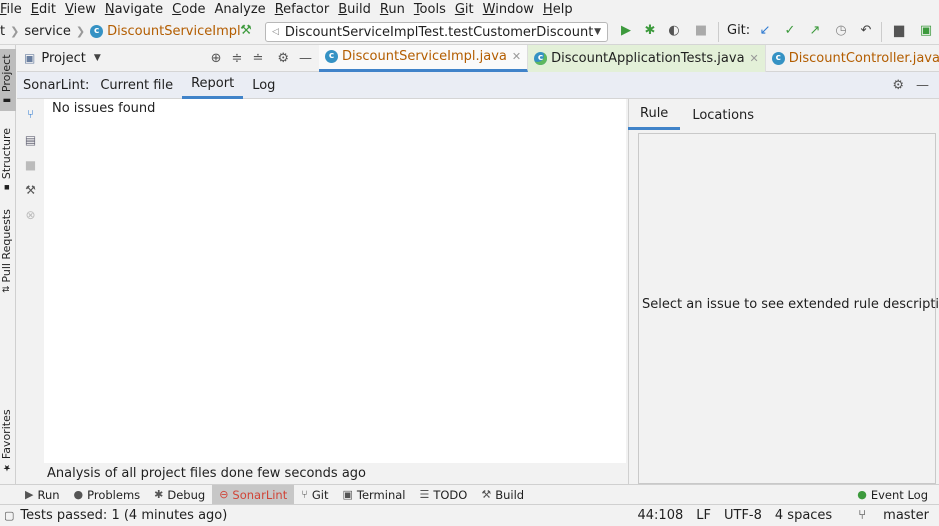 The width and height of the screenshot is (939, 526). What do you see at coordinates (502, 495) in the screenshot?
I see `tool-tab-build: ⚒ Build` at bounding box center [502, 495].